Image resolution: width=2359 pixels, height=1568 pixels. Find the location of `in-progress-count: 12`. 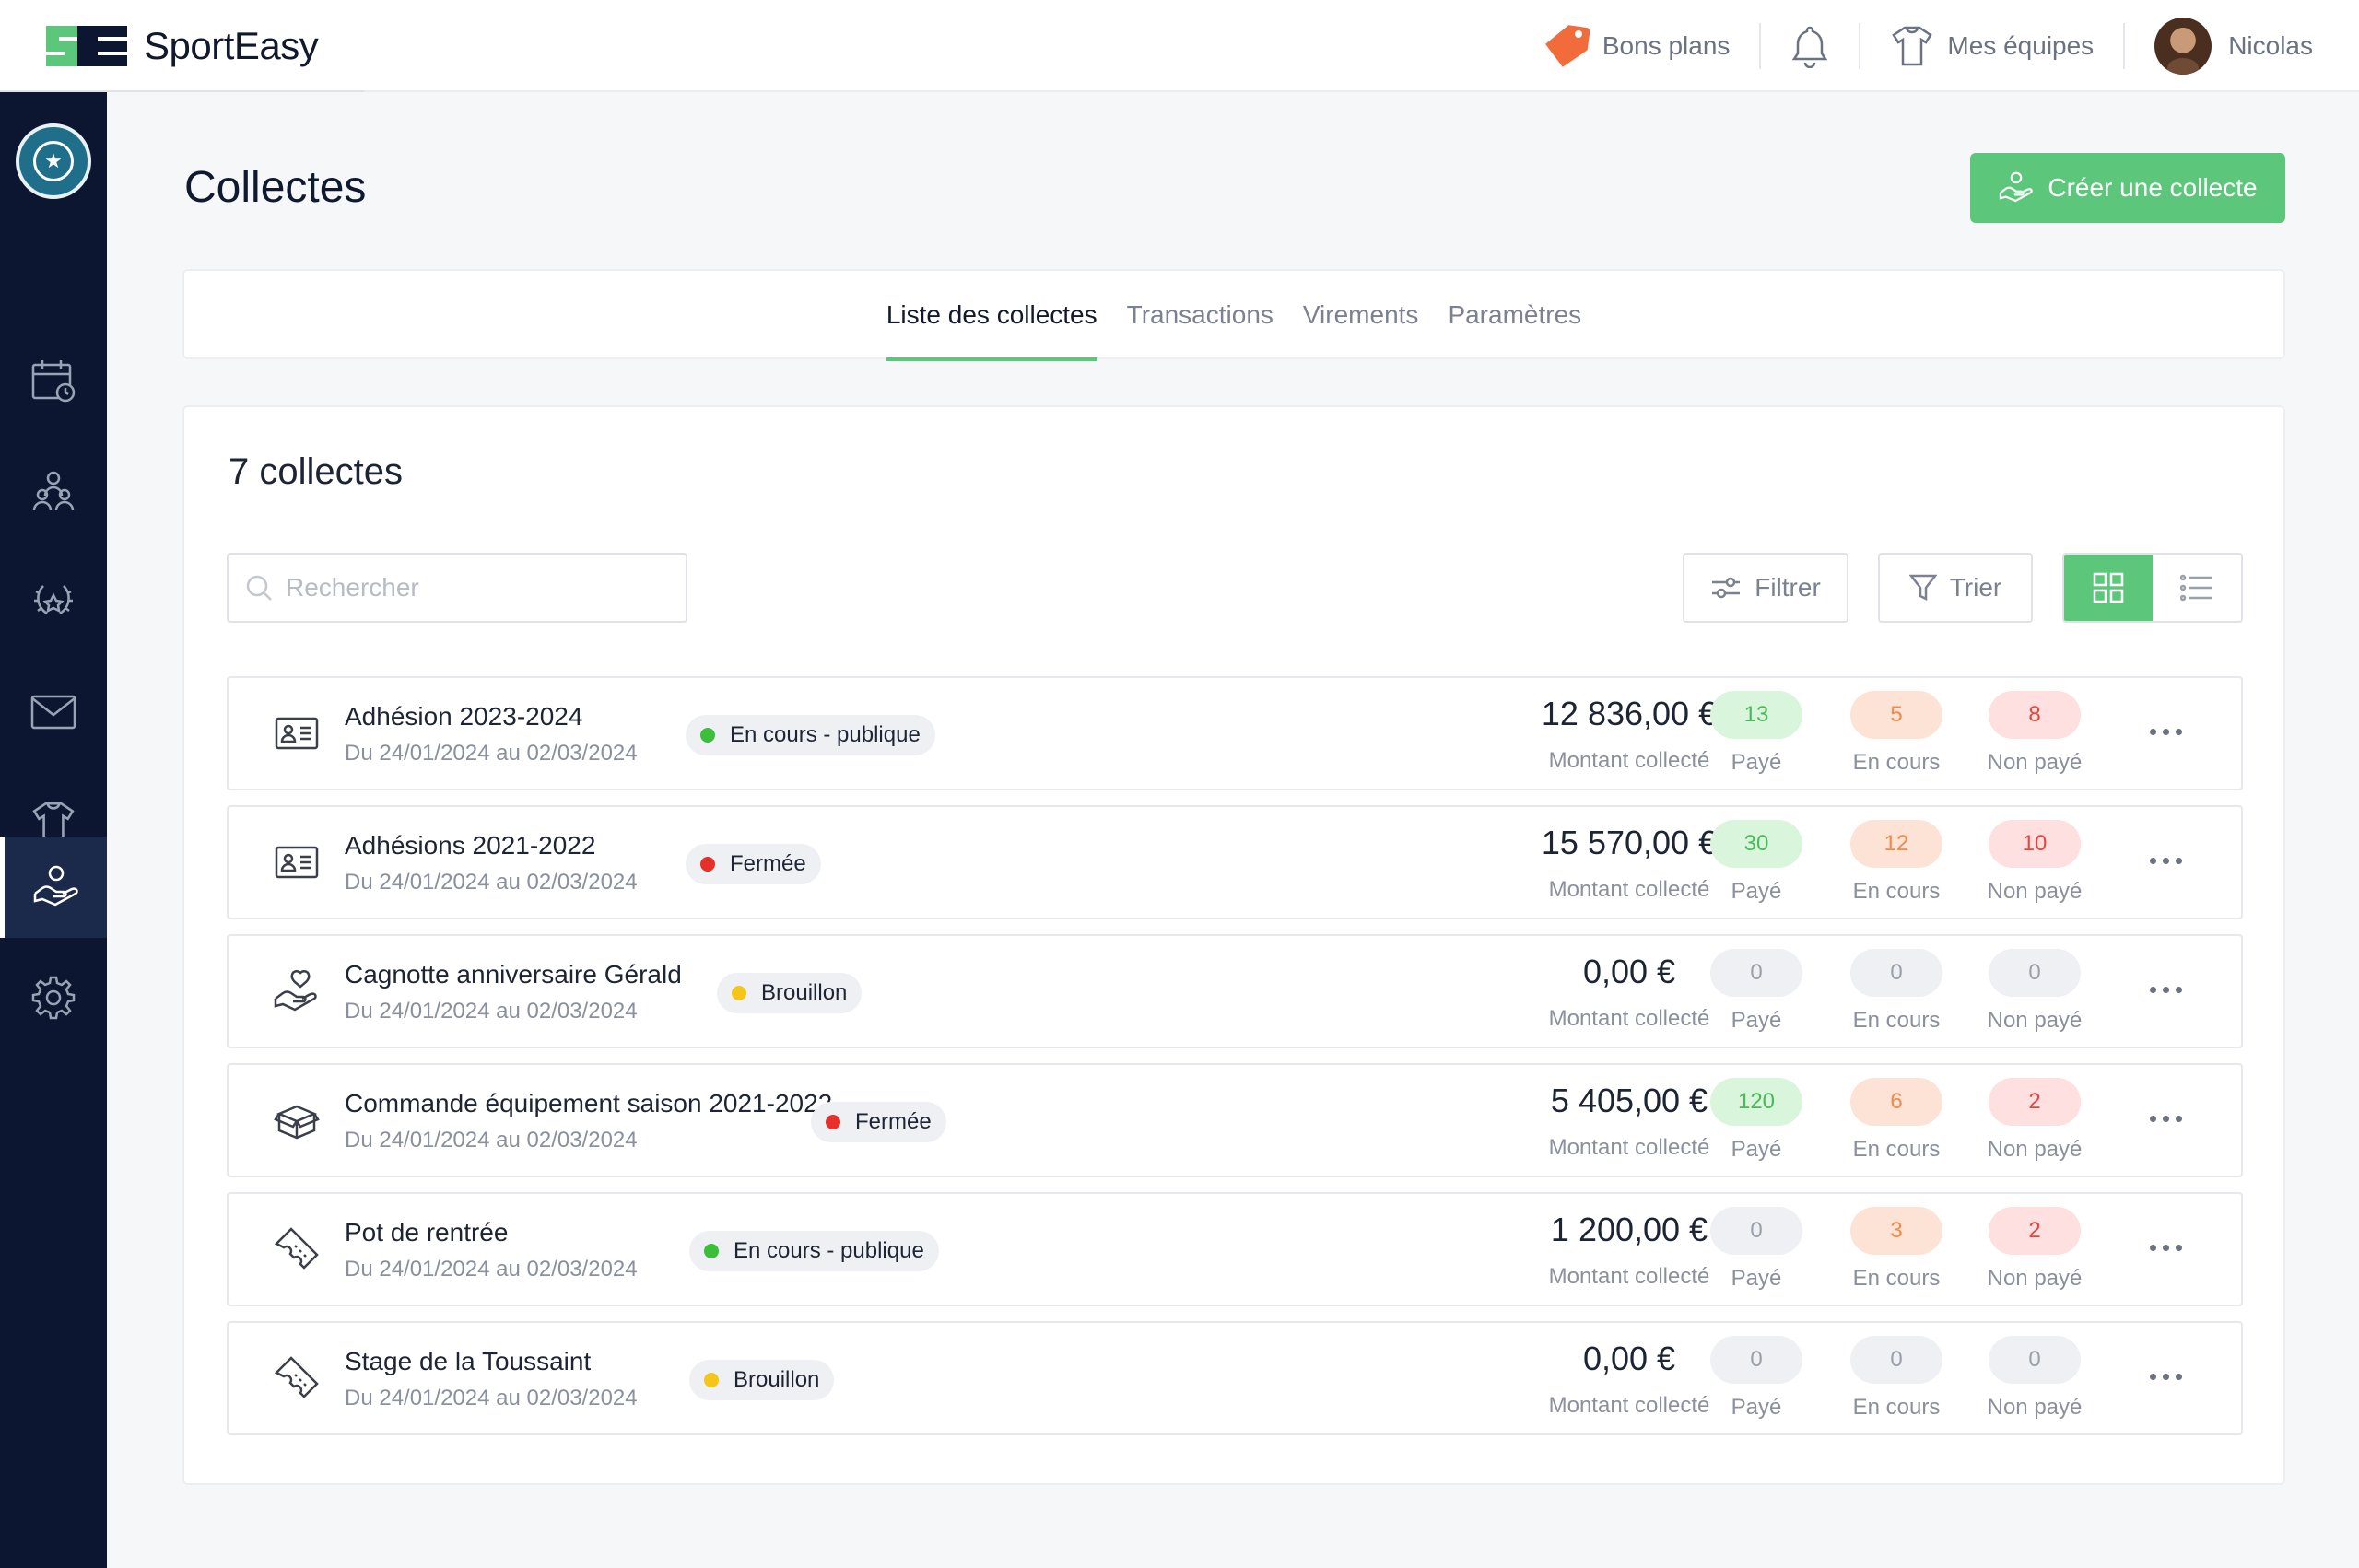

in-progress-count: 12 is located at coordinates (1896, 844).